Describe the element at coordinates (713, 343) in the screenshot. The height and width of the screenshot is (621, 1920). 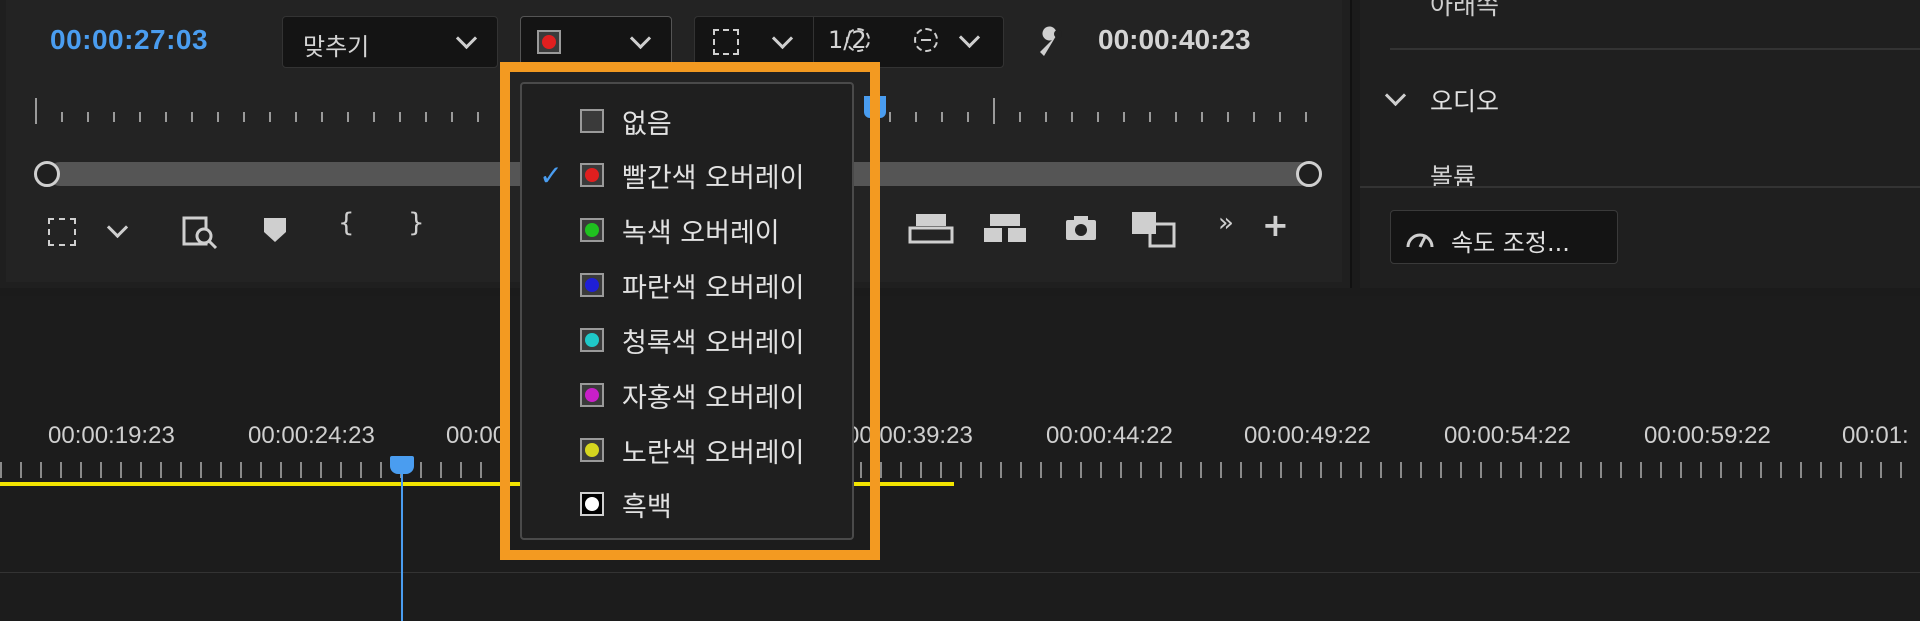
I see `menu-item-label: 청록색 오버레이` at that location.